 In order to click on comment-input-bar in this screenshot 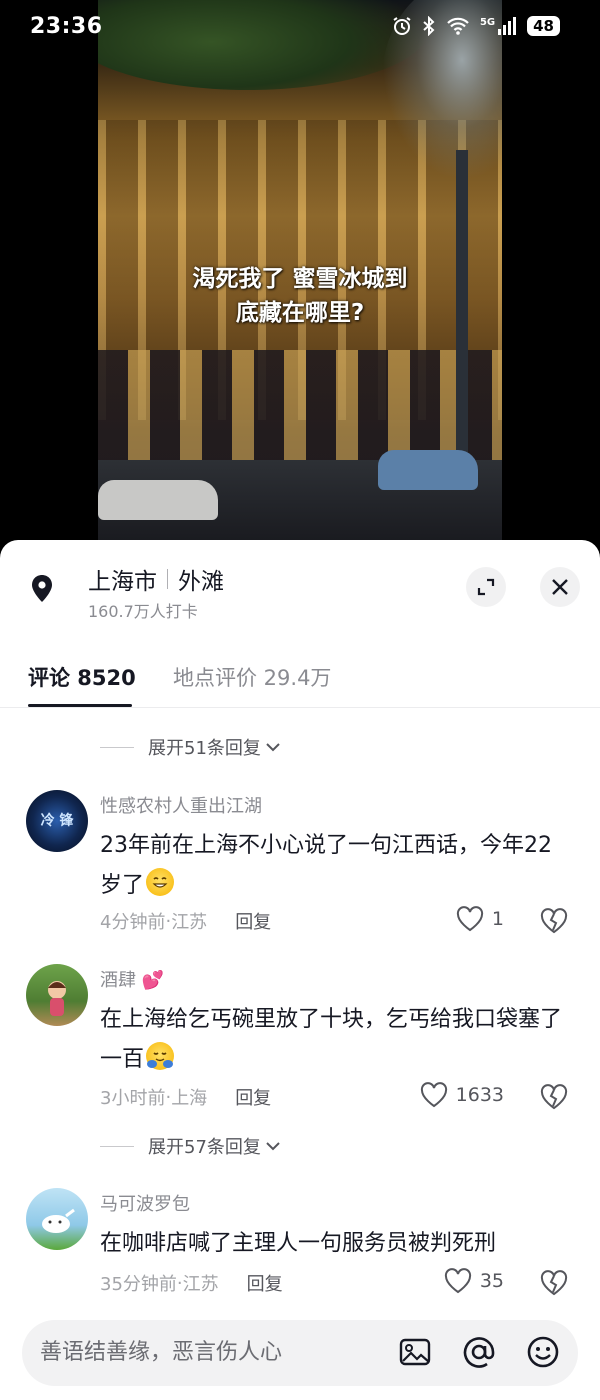, I will do `click(300, 1353)`.